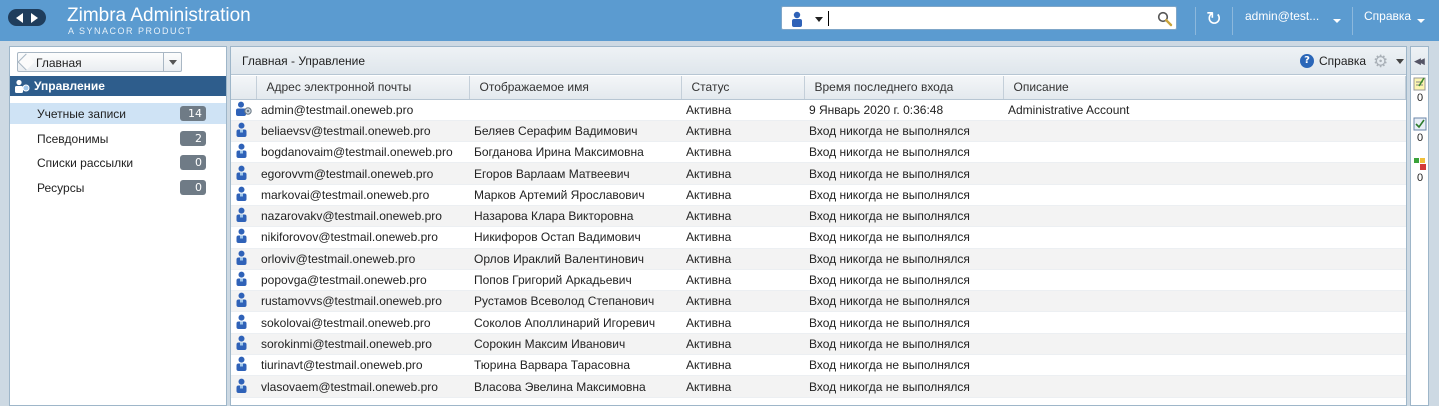 The image size is (1439, 406). I want to click on right-strip-header: ◀◀, so click(1419, 61).